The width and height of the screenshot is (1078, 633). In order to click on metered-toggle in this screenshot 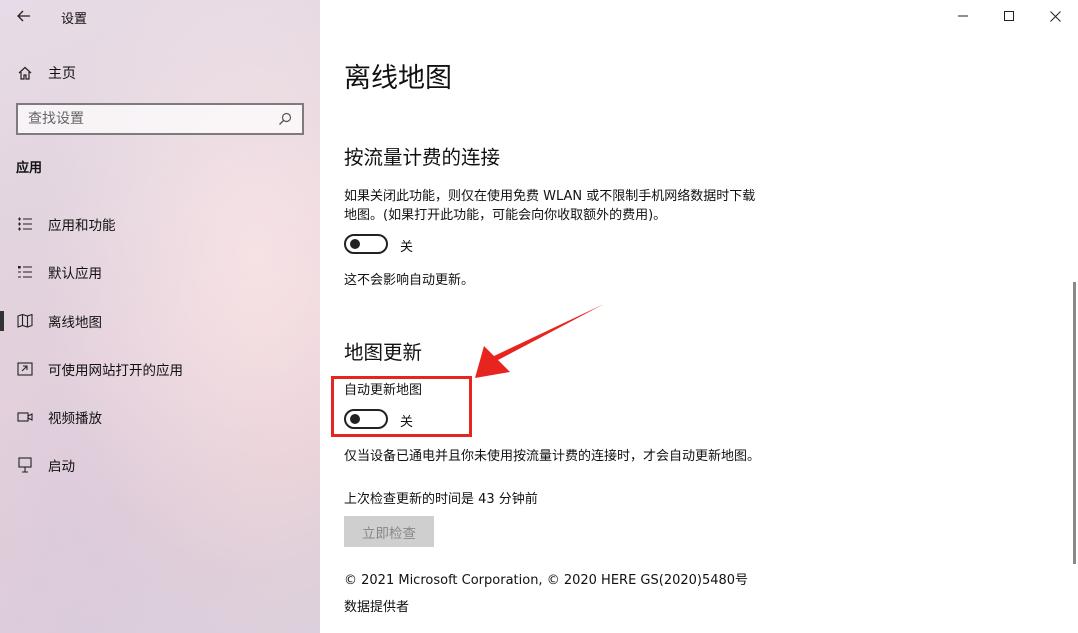, I will do `click(366, 244)`.